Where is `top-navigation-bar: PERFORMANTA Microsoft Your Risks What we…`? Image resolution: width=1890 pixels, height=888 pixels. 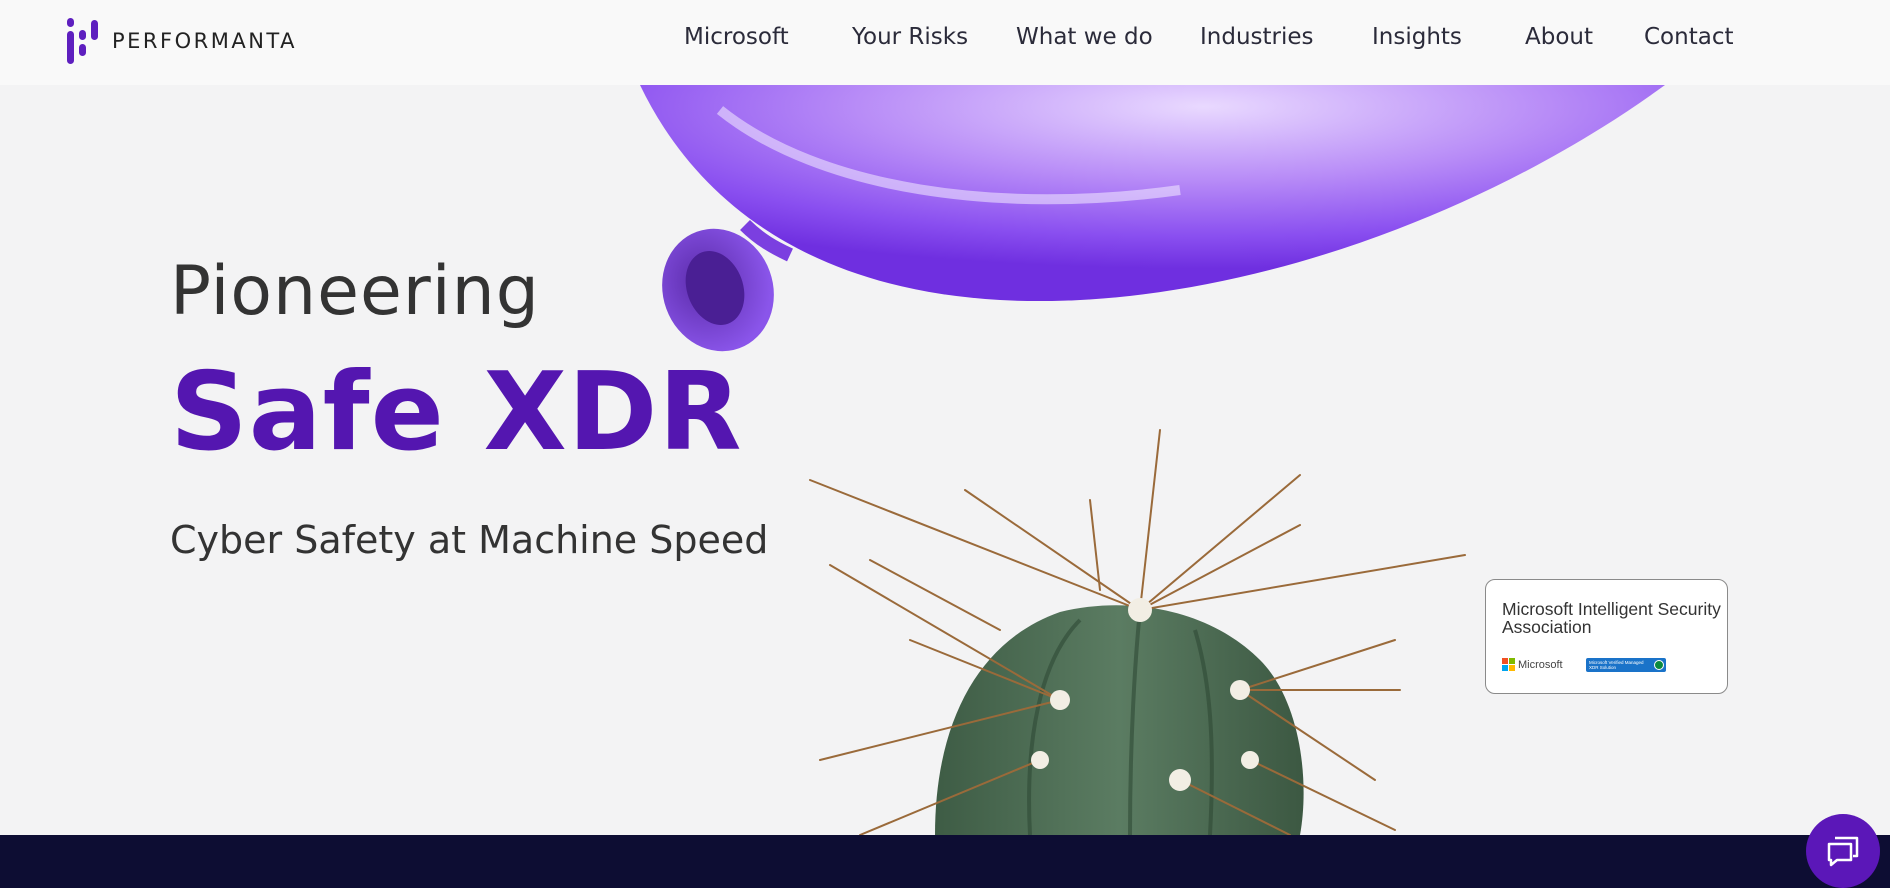
top-navigation-bar: PERFORMANTA Microsoft Your Risks What we… is located at coordinates (945, 42).